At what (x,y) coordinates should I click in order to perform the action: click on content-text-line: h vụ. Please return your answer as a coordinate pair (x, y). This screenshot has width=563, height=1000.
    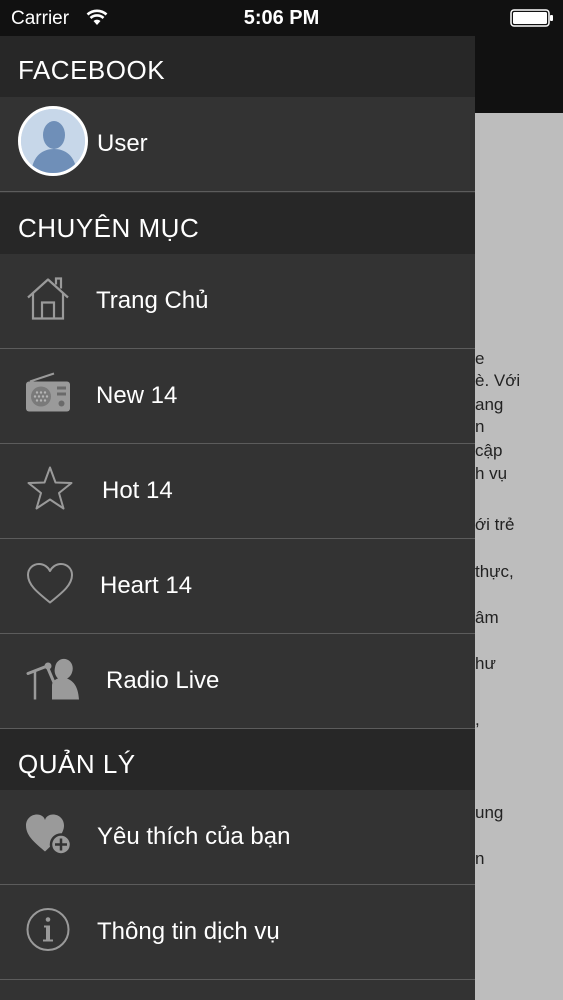
    Looking at the image, I should click on (491, 473).